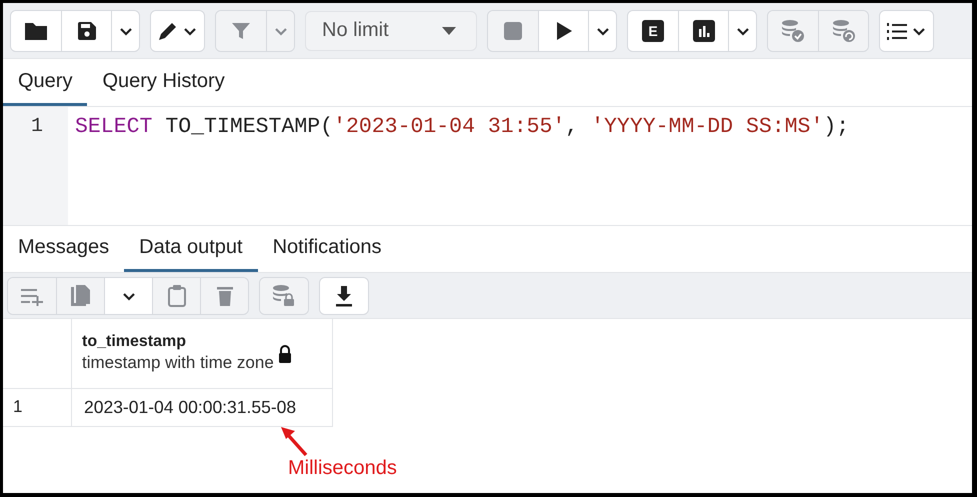 This screenshot has width=977, height=497. Describe the element at coordinates (449, 30) in the screenshot. I see `dropdown-icon` at that location.